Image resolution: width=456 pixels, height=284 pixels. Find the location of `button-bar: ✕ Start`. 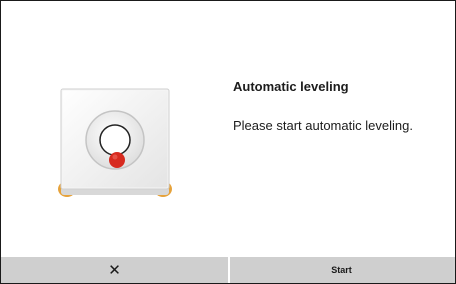

button-bar: ✕ Start is located at coordinates (228, 270).